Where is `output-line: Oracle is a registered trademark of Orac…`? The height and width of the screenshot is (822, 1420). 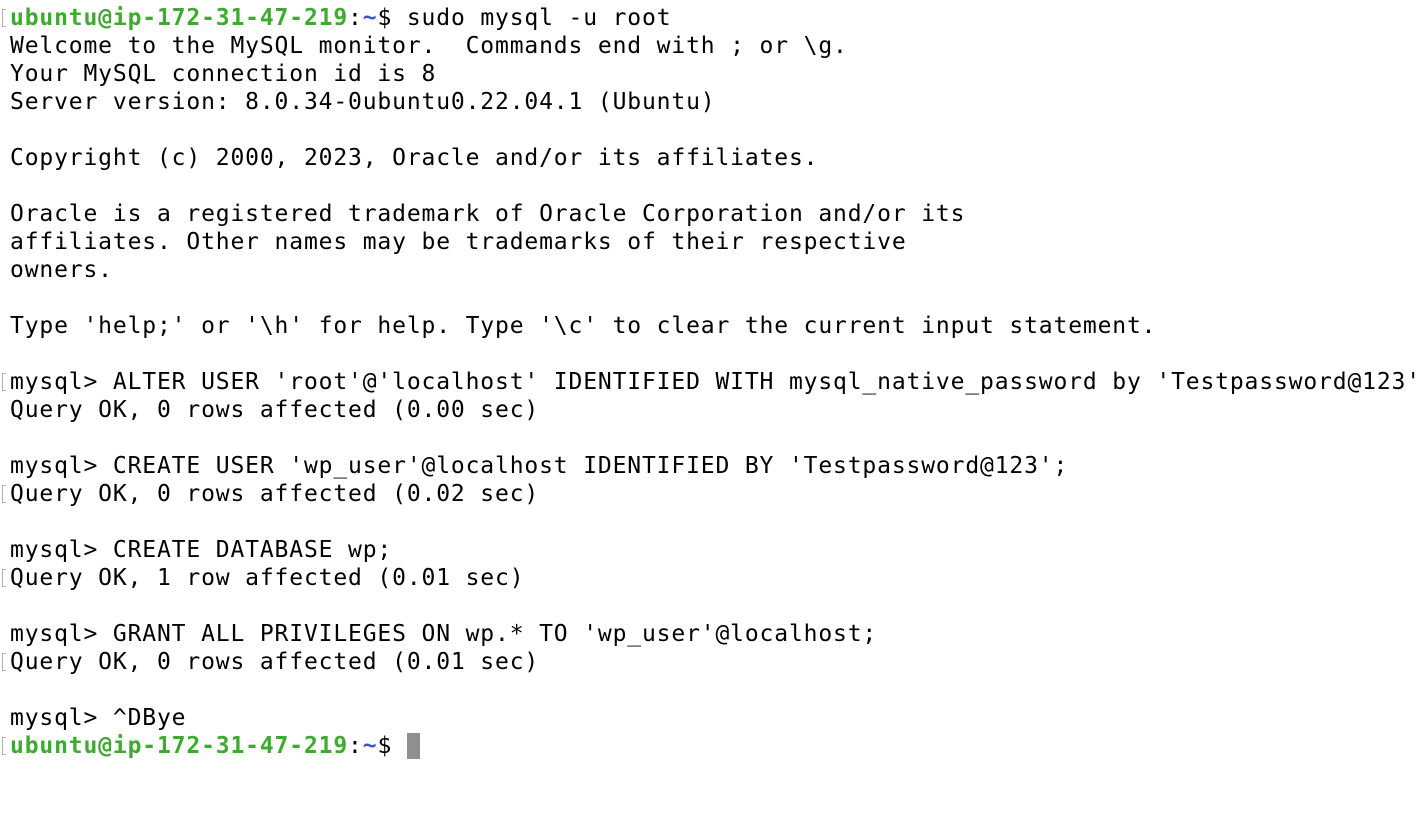 output-line: Oracle is a registered trademark of Orac… is located at coordinates (710, 214).